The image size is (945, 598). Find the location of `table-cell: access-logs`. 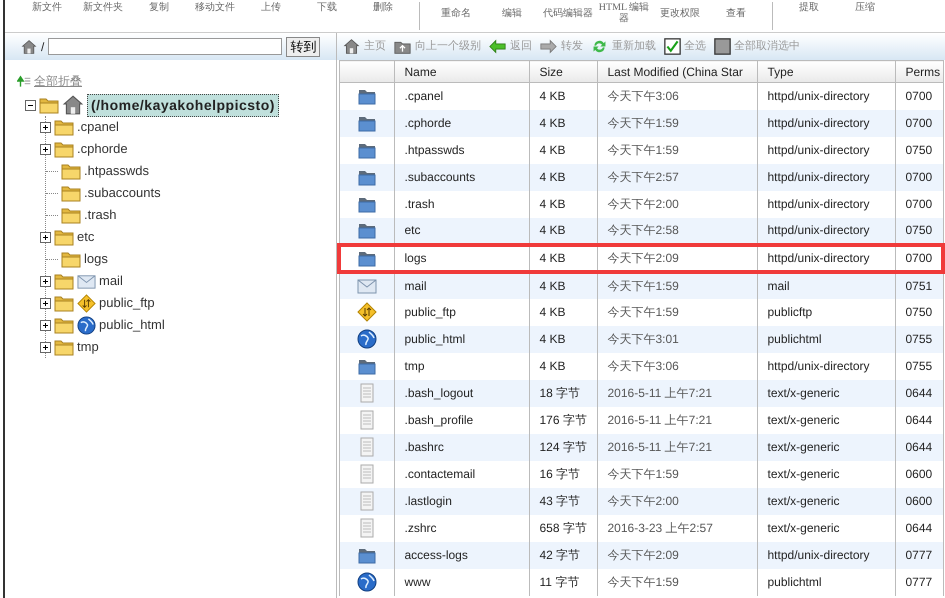

table-cell: access-logs is located at coordinates (461, 555).